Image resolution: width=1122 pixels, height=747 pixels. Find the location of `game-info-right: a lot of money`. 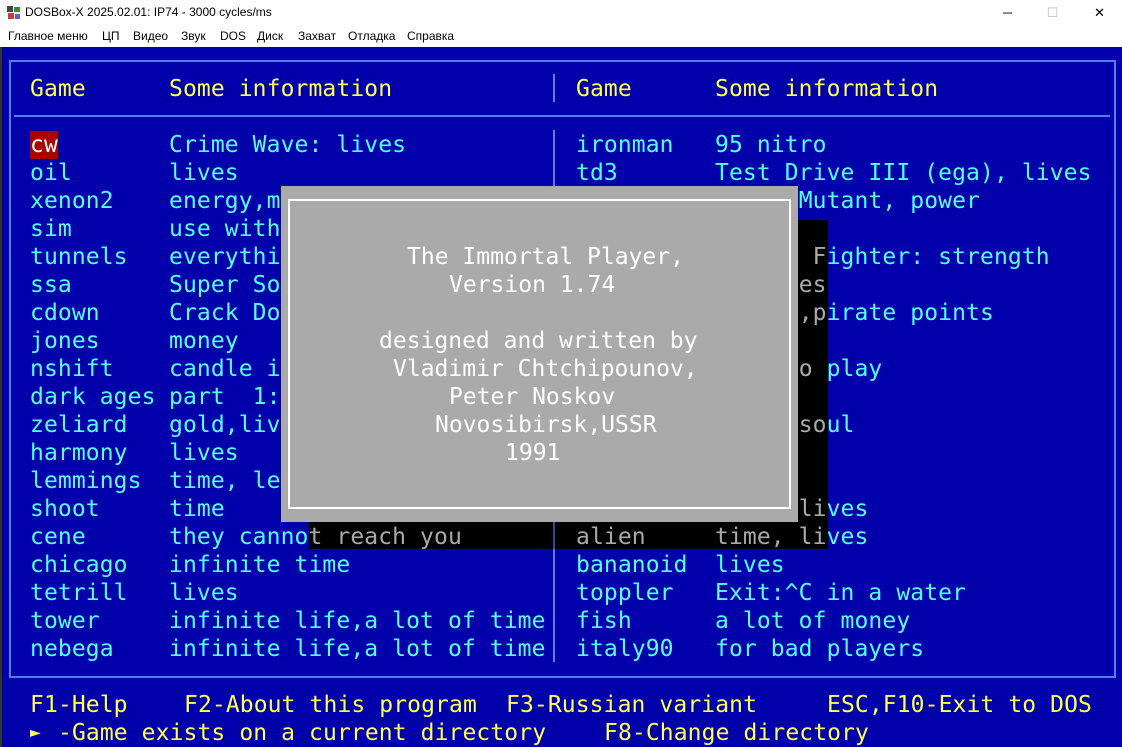

game-info-right: a lot of money is located at coordinates (813, 621).